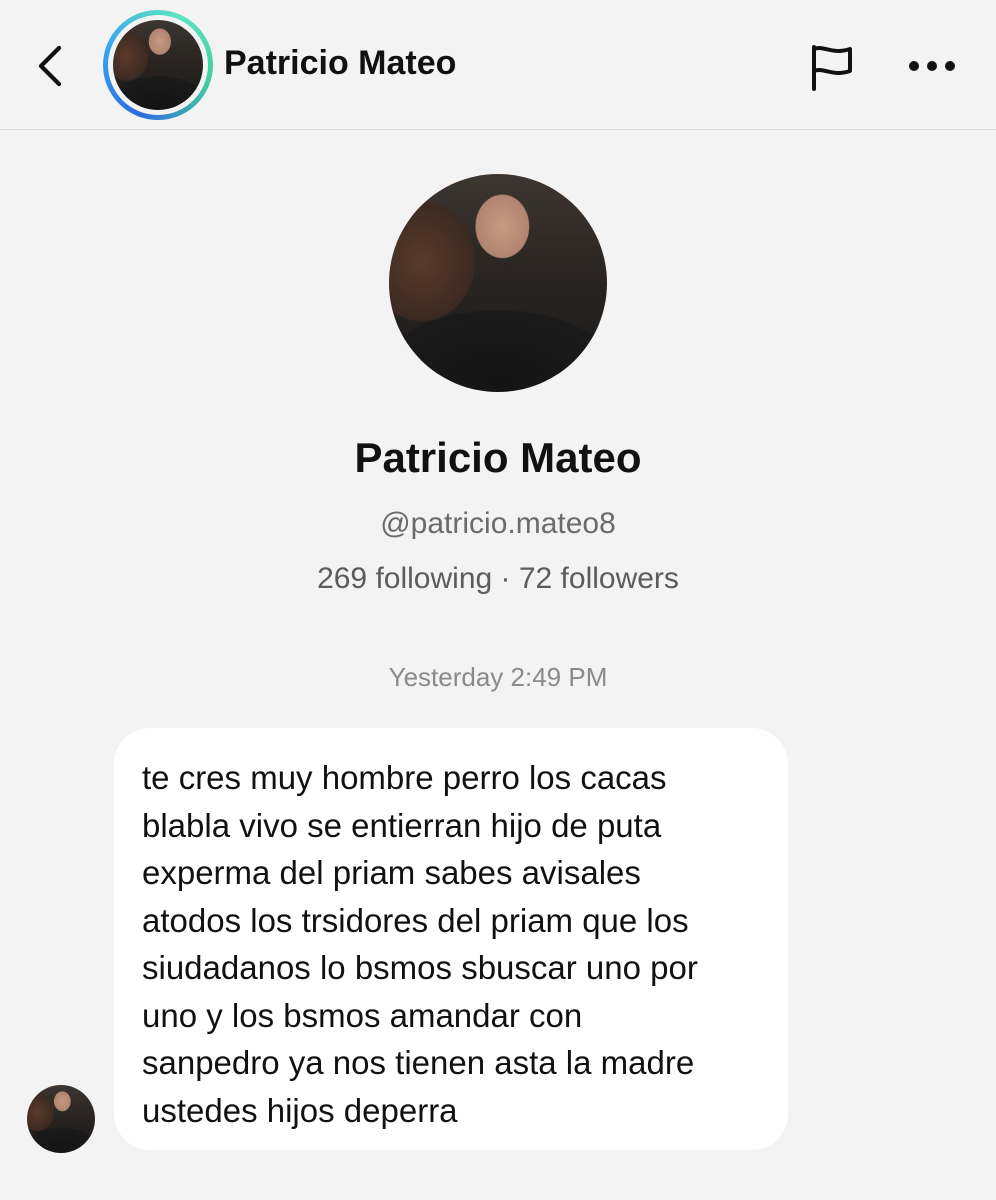  I want to click on more-options-button, so click(932, 66).